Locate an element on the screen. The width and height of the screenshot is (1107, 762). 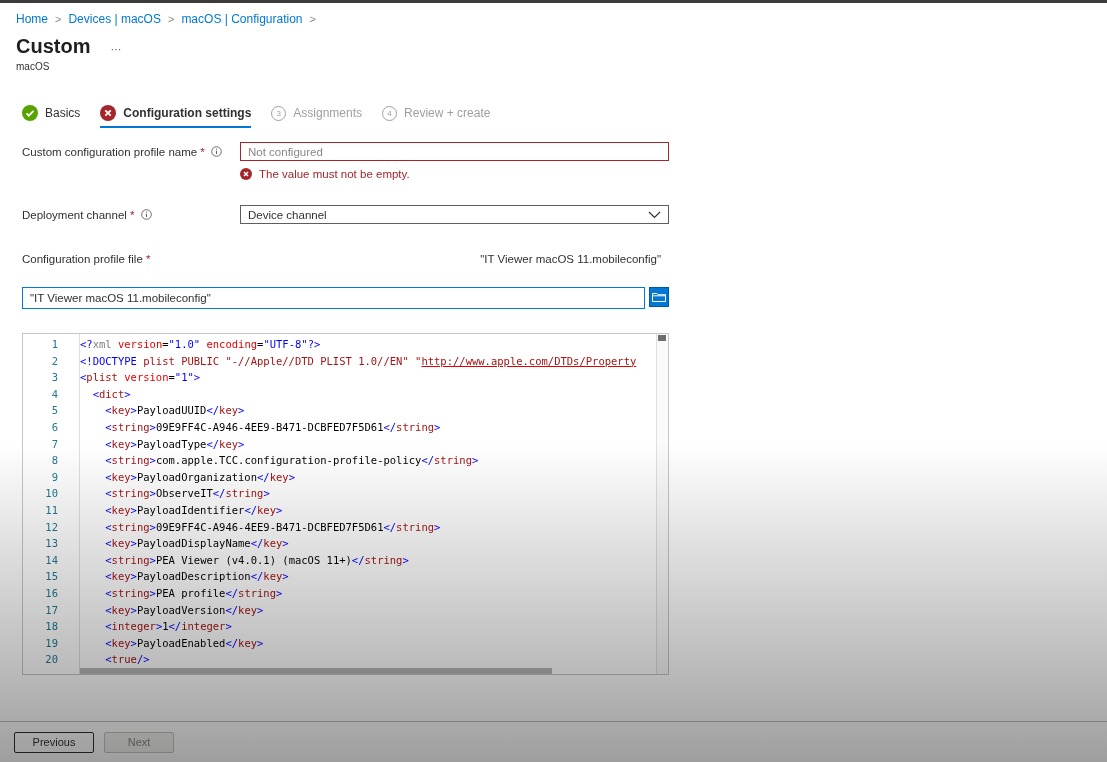
wizard-tab: 3 Assignments is located at coordinates (317, 115).